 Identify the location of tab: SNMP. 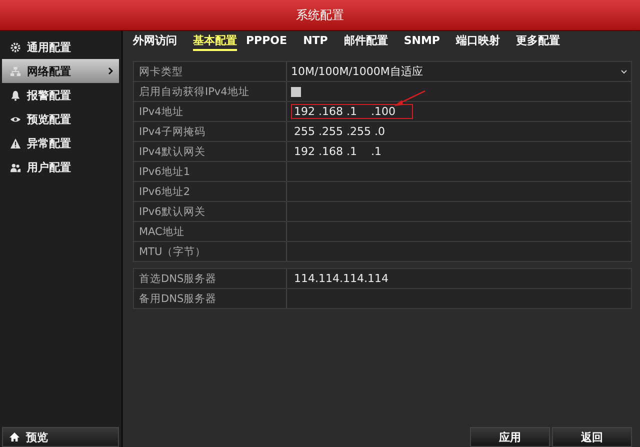
(425, 42).